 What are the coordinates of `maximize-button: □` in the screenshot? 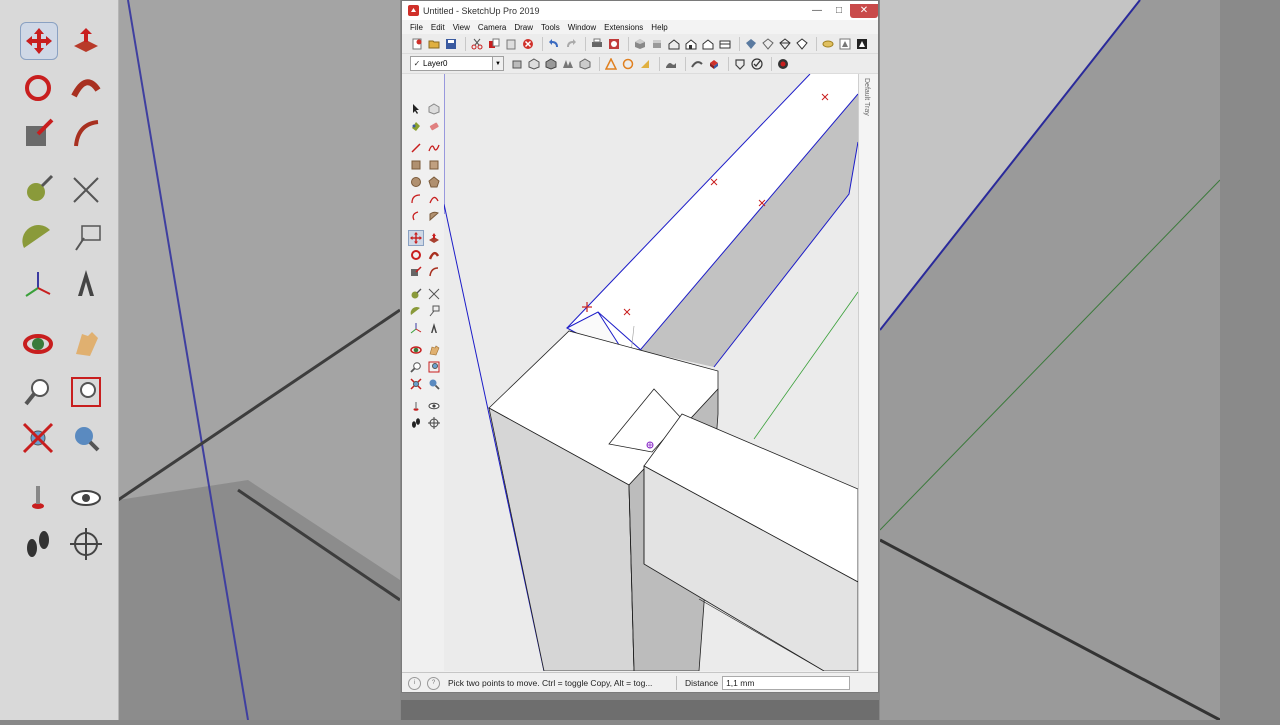 It's located at (839, 11).